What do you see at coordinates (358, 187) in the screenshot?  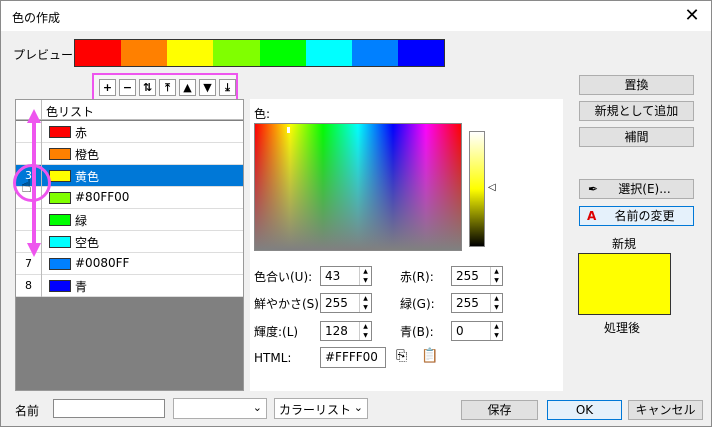 I see `color-spectrum` at bounding box center [358, 187].